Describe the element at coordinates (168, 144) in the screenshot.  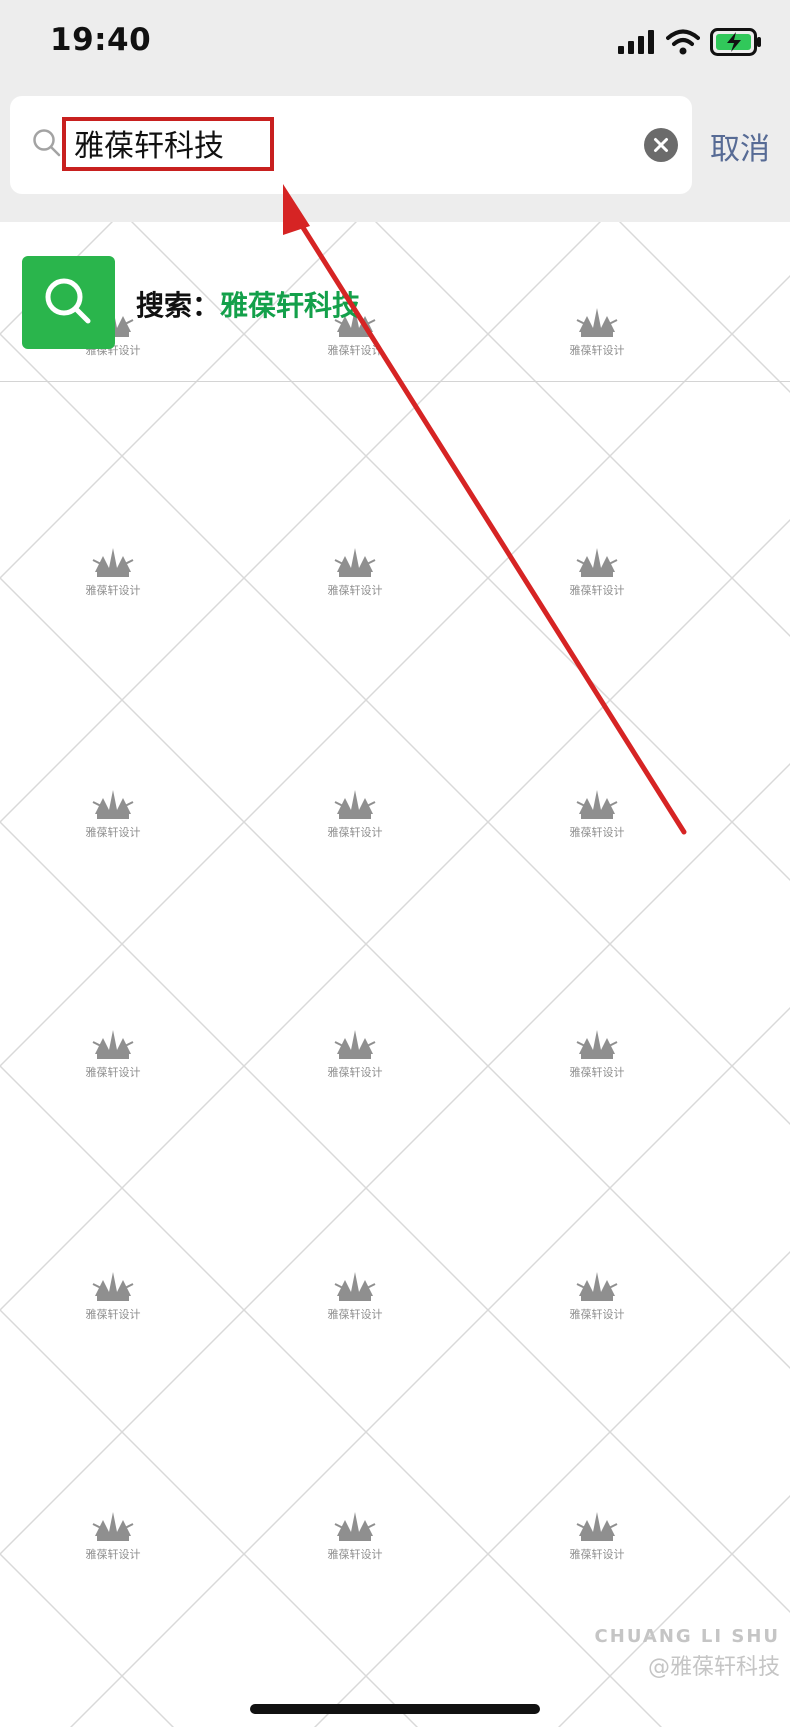
I see `search-query-highlight` at that location.